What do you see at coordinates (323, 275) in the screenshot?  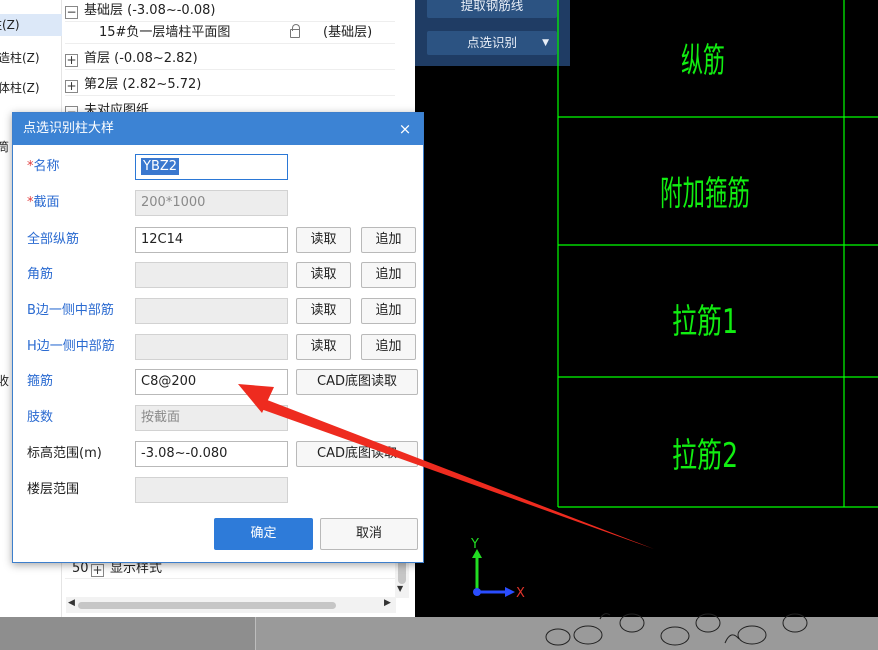 I see `read-corner-bars-button: 读取` at bounding box center [323, 275].